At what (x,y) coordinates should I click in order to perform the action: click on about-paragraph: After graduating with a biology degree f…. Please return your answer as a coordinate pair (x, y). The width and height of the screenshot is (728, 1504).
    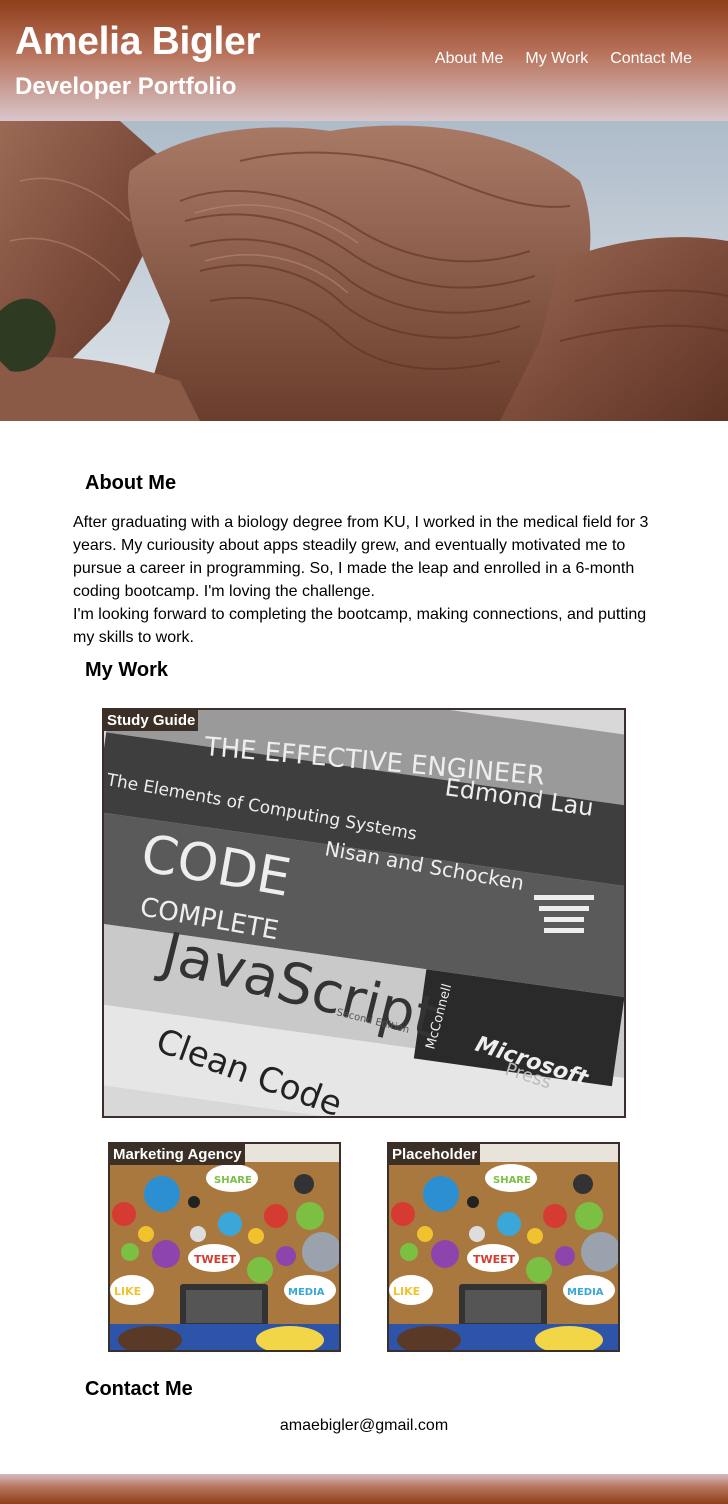
    Looking at the image, I should click on (368, 580).